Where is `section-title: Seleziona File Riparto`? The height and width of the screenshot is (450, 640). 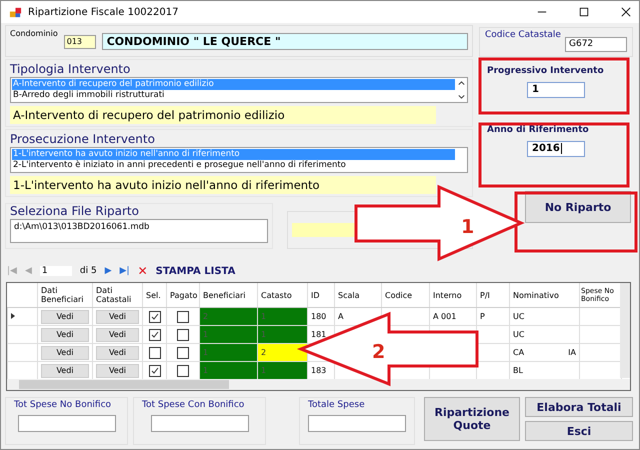 section-title: Seleziona File Riparto is located at coordinates (75, 211).